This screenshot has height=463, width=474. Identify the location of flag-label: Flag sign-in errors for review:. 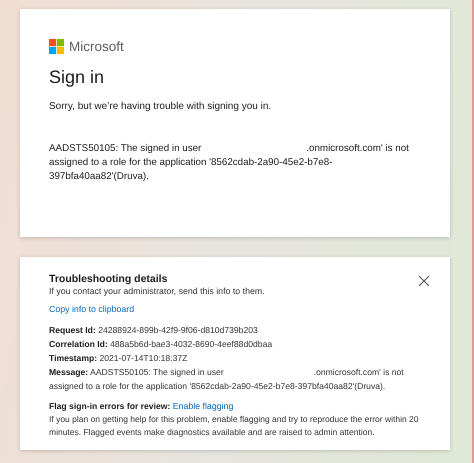
(109, 405).